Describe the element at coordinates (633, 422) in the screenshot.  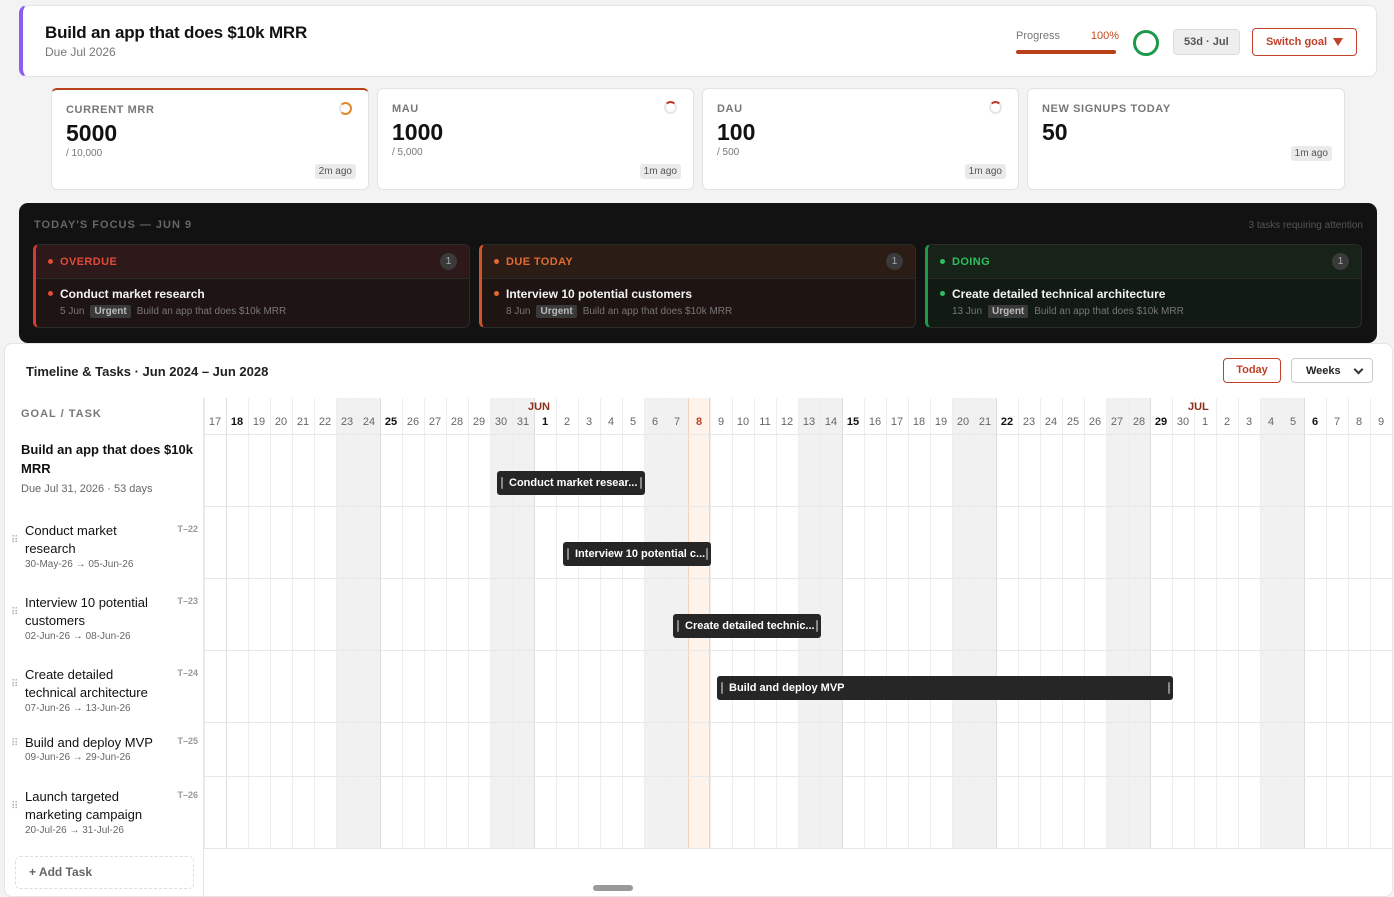
I see `day-label: 5` at that location.